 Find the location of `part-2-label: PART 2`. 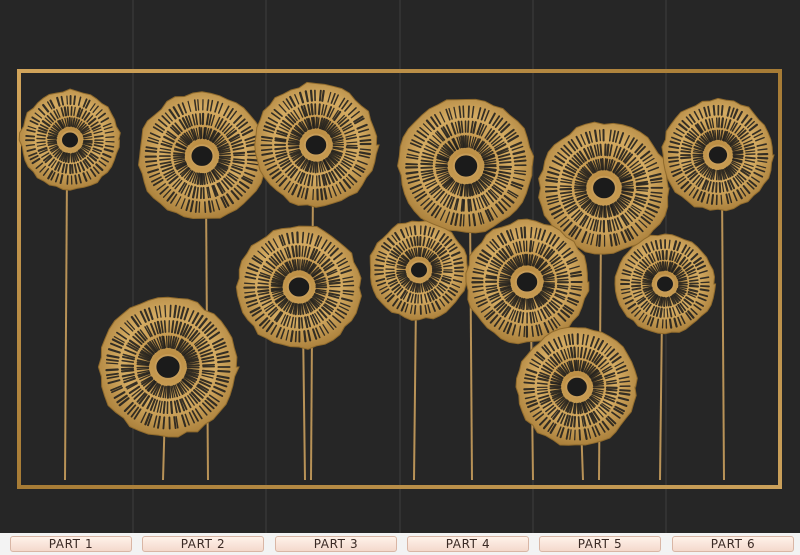

part-2-label: PART 2 is located at coordinates (203, 544).